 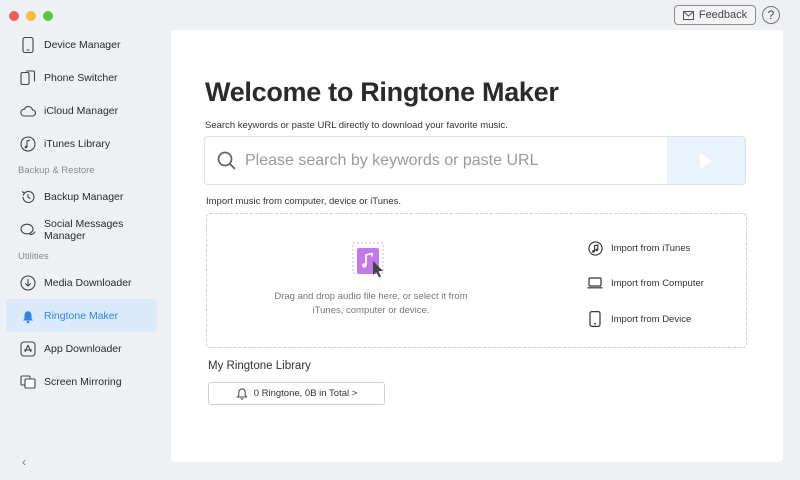 I want to click on sidebar-item-label: Media Downloader, so click(x=88, y=282).